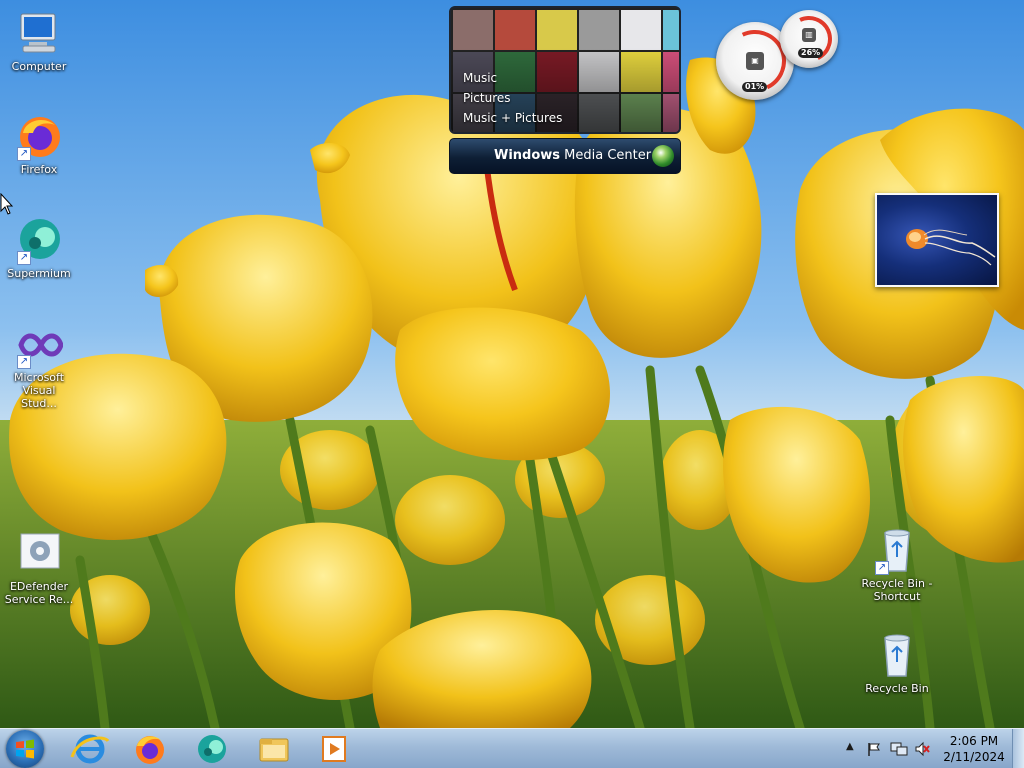 The height and width of the screenshot is (768, 1024). Describe the element at coordinates (512, 748) in the screenshot. I see `taskbar: ▲ 2:06 PM 2/11/2024` at that location.